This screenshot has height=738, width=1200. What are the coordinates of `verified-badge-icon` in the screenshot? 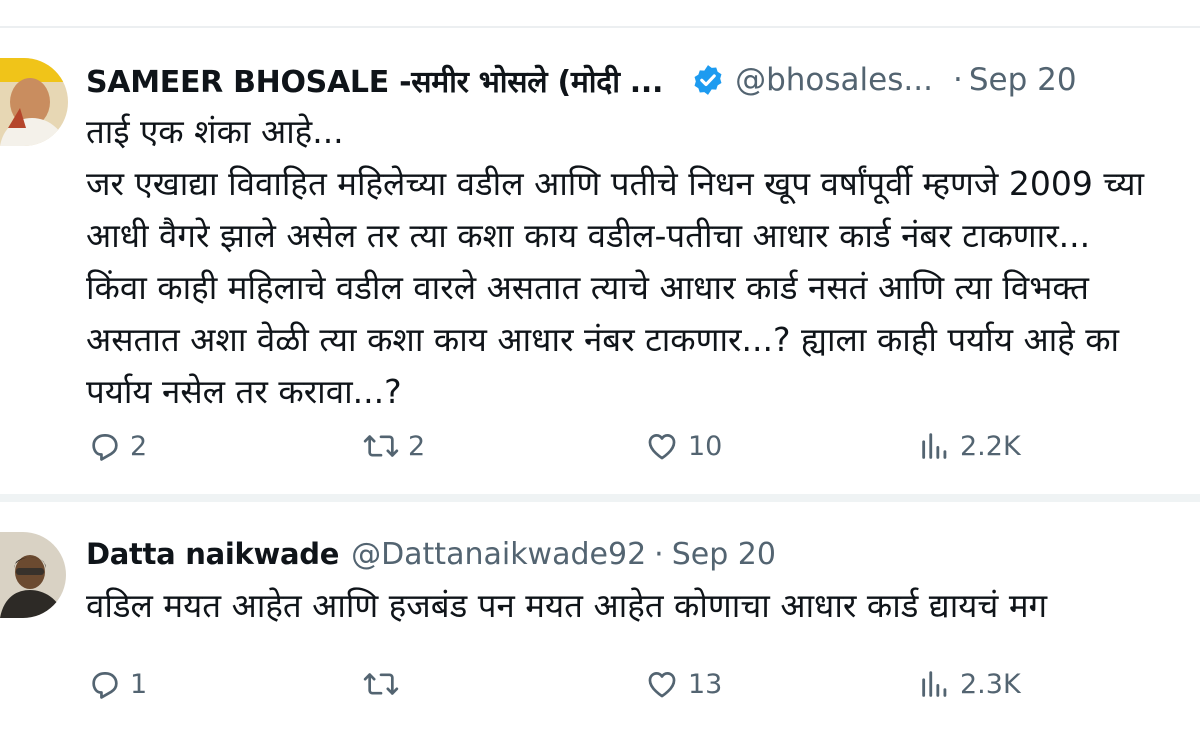 It's located at (708, 80).